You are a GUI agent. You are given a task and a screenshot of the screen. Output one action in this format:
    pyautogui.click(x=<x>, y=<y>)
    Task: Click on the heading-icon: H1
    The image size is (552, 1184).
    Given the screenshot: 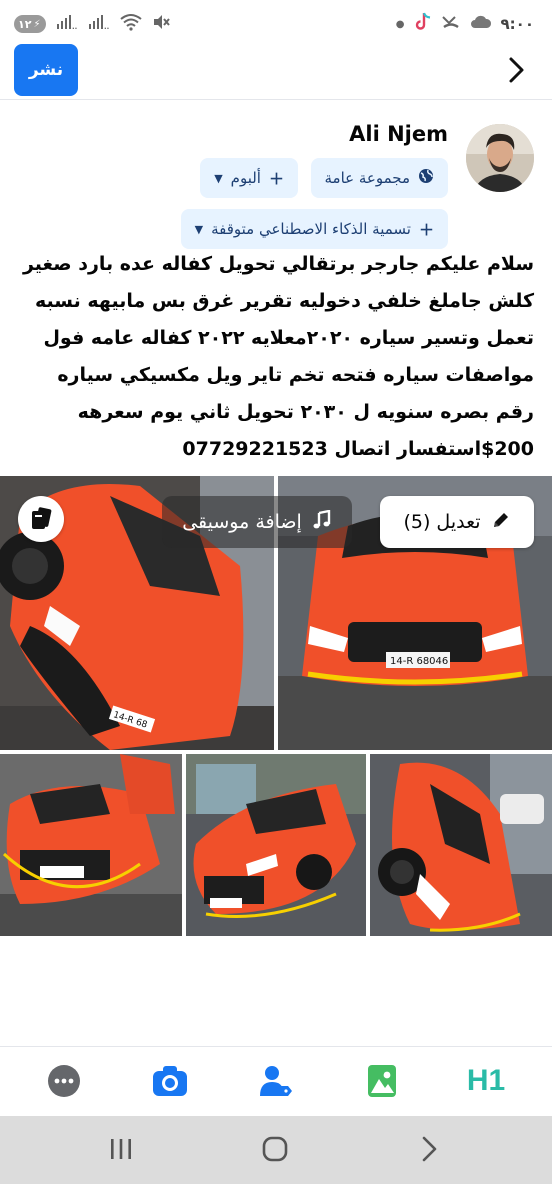 What is the action you would take?
    pyautogui.click(x=486, y=1081)
    